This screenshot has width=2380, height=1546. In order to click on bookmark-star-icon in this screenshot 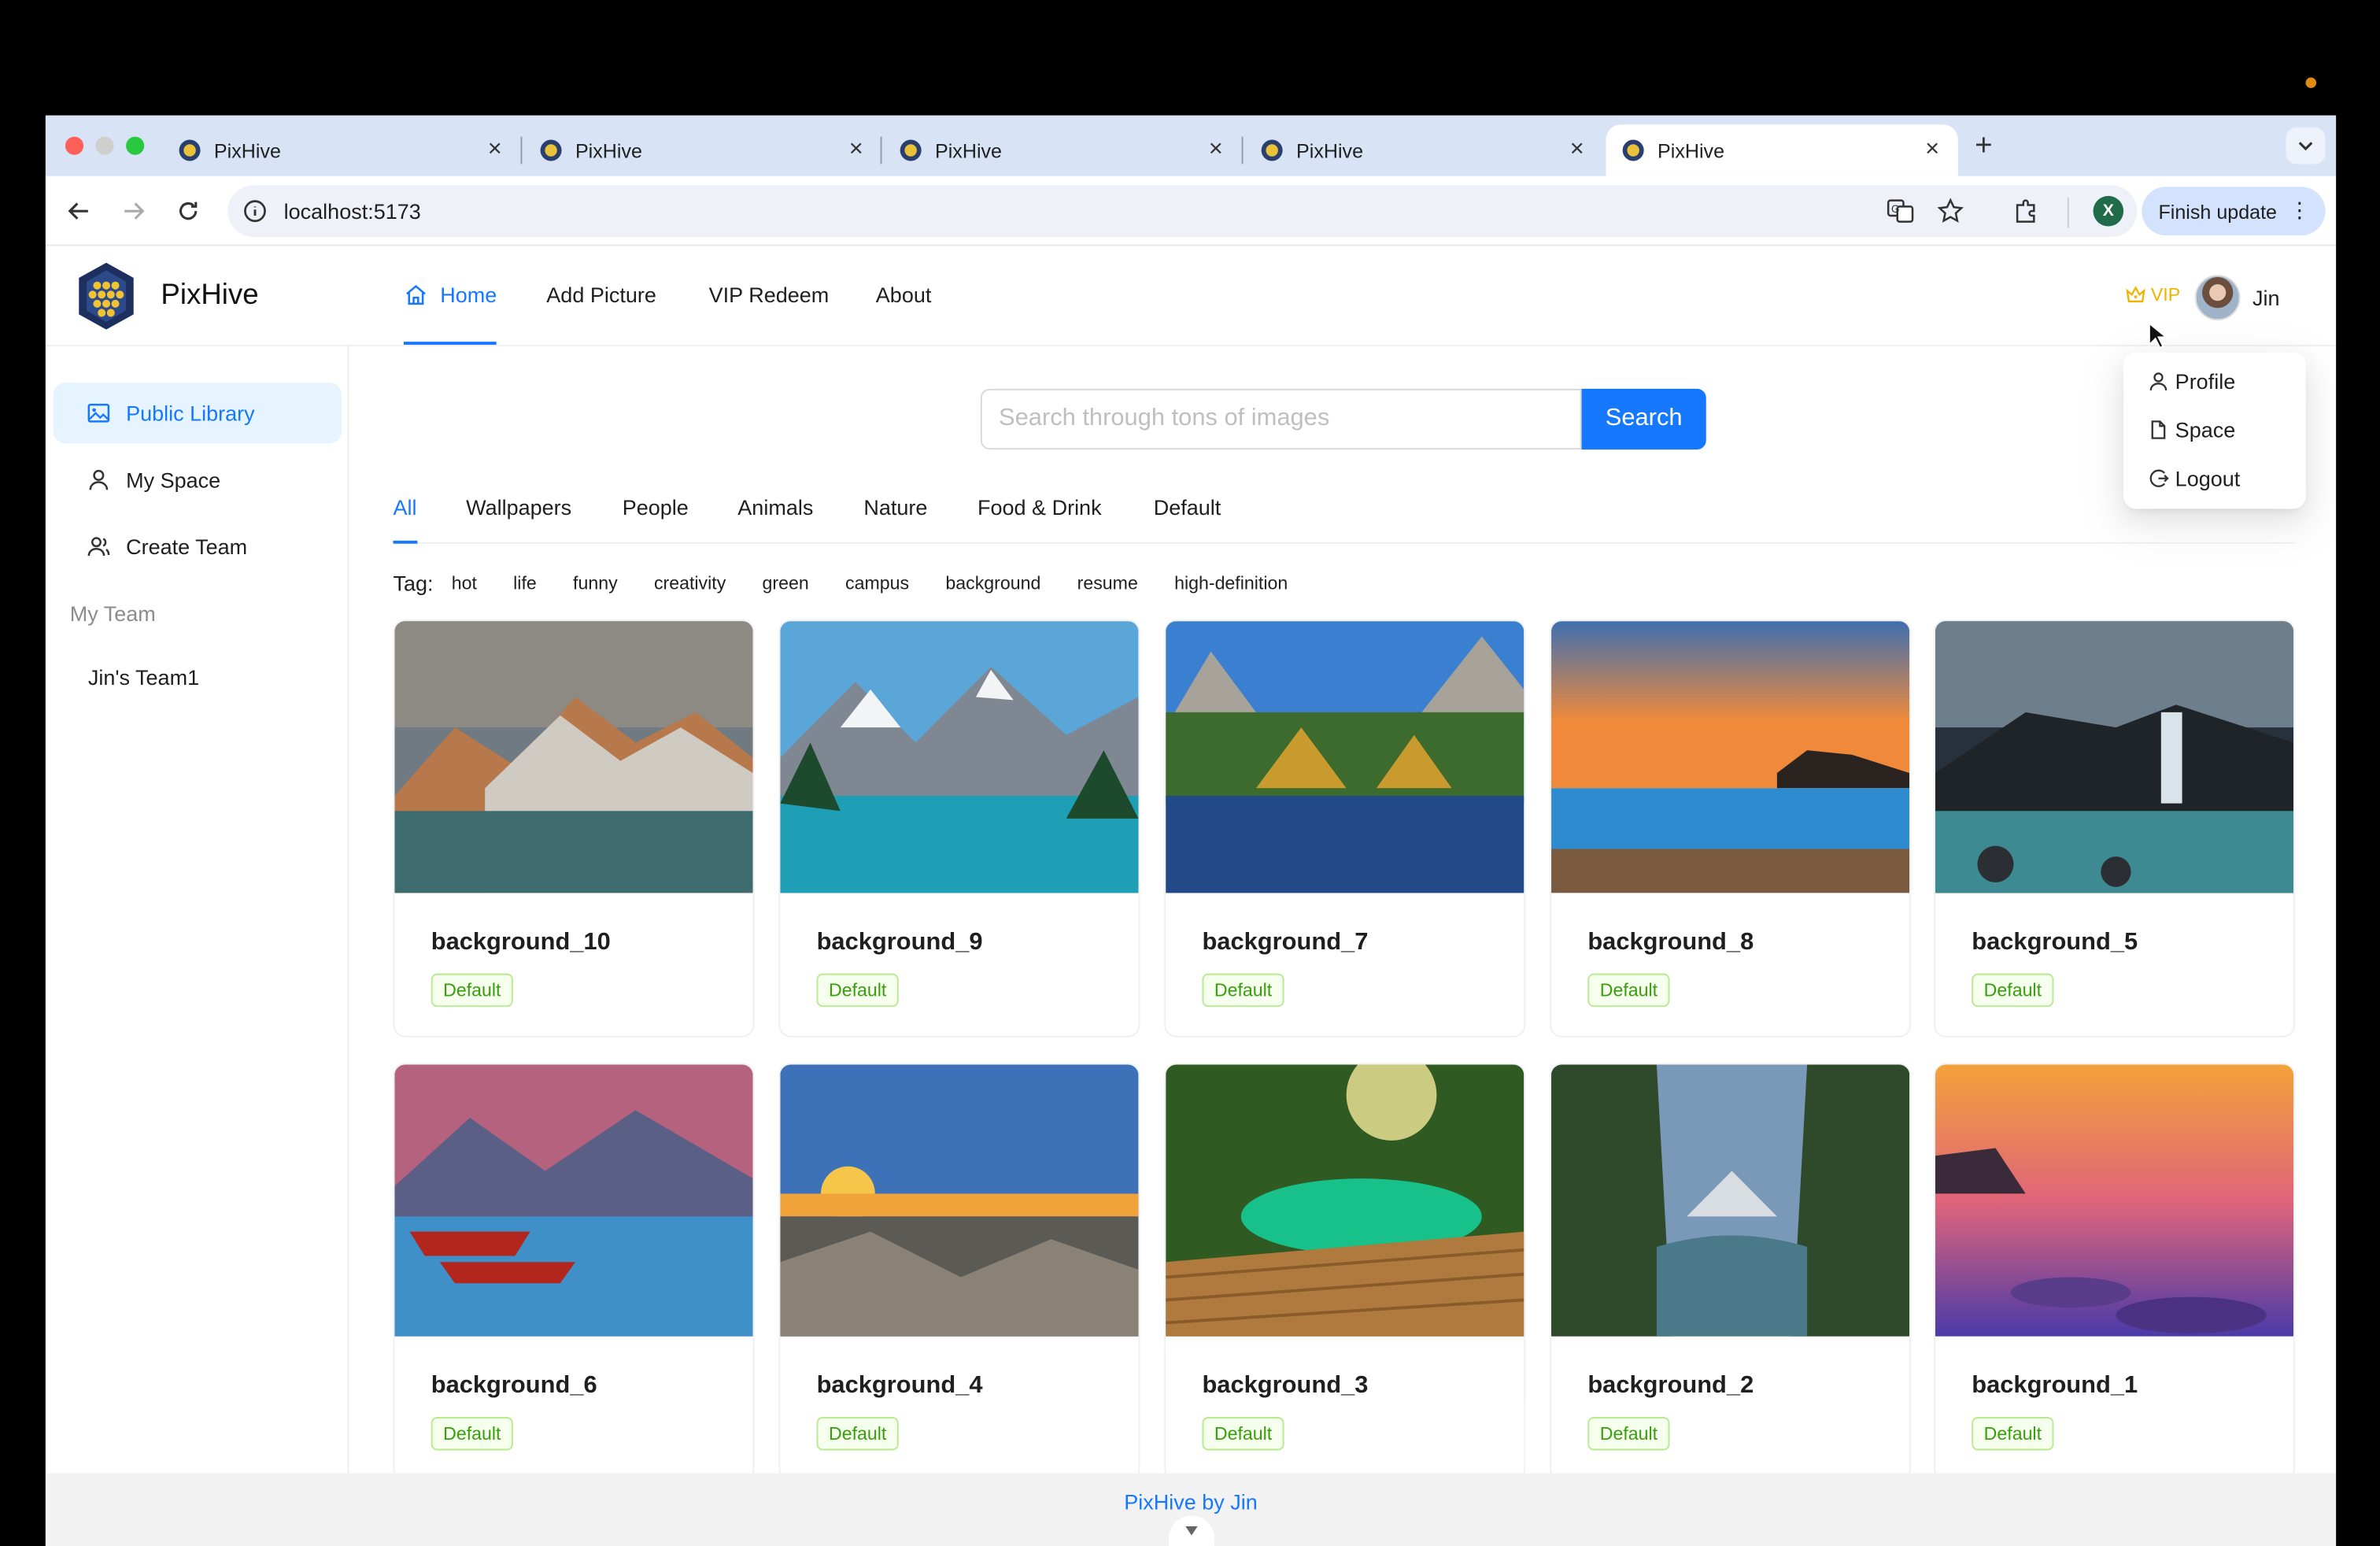, I will do `click(1950, 212)`.